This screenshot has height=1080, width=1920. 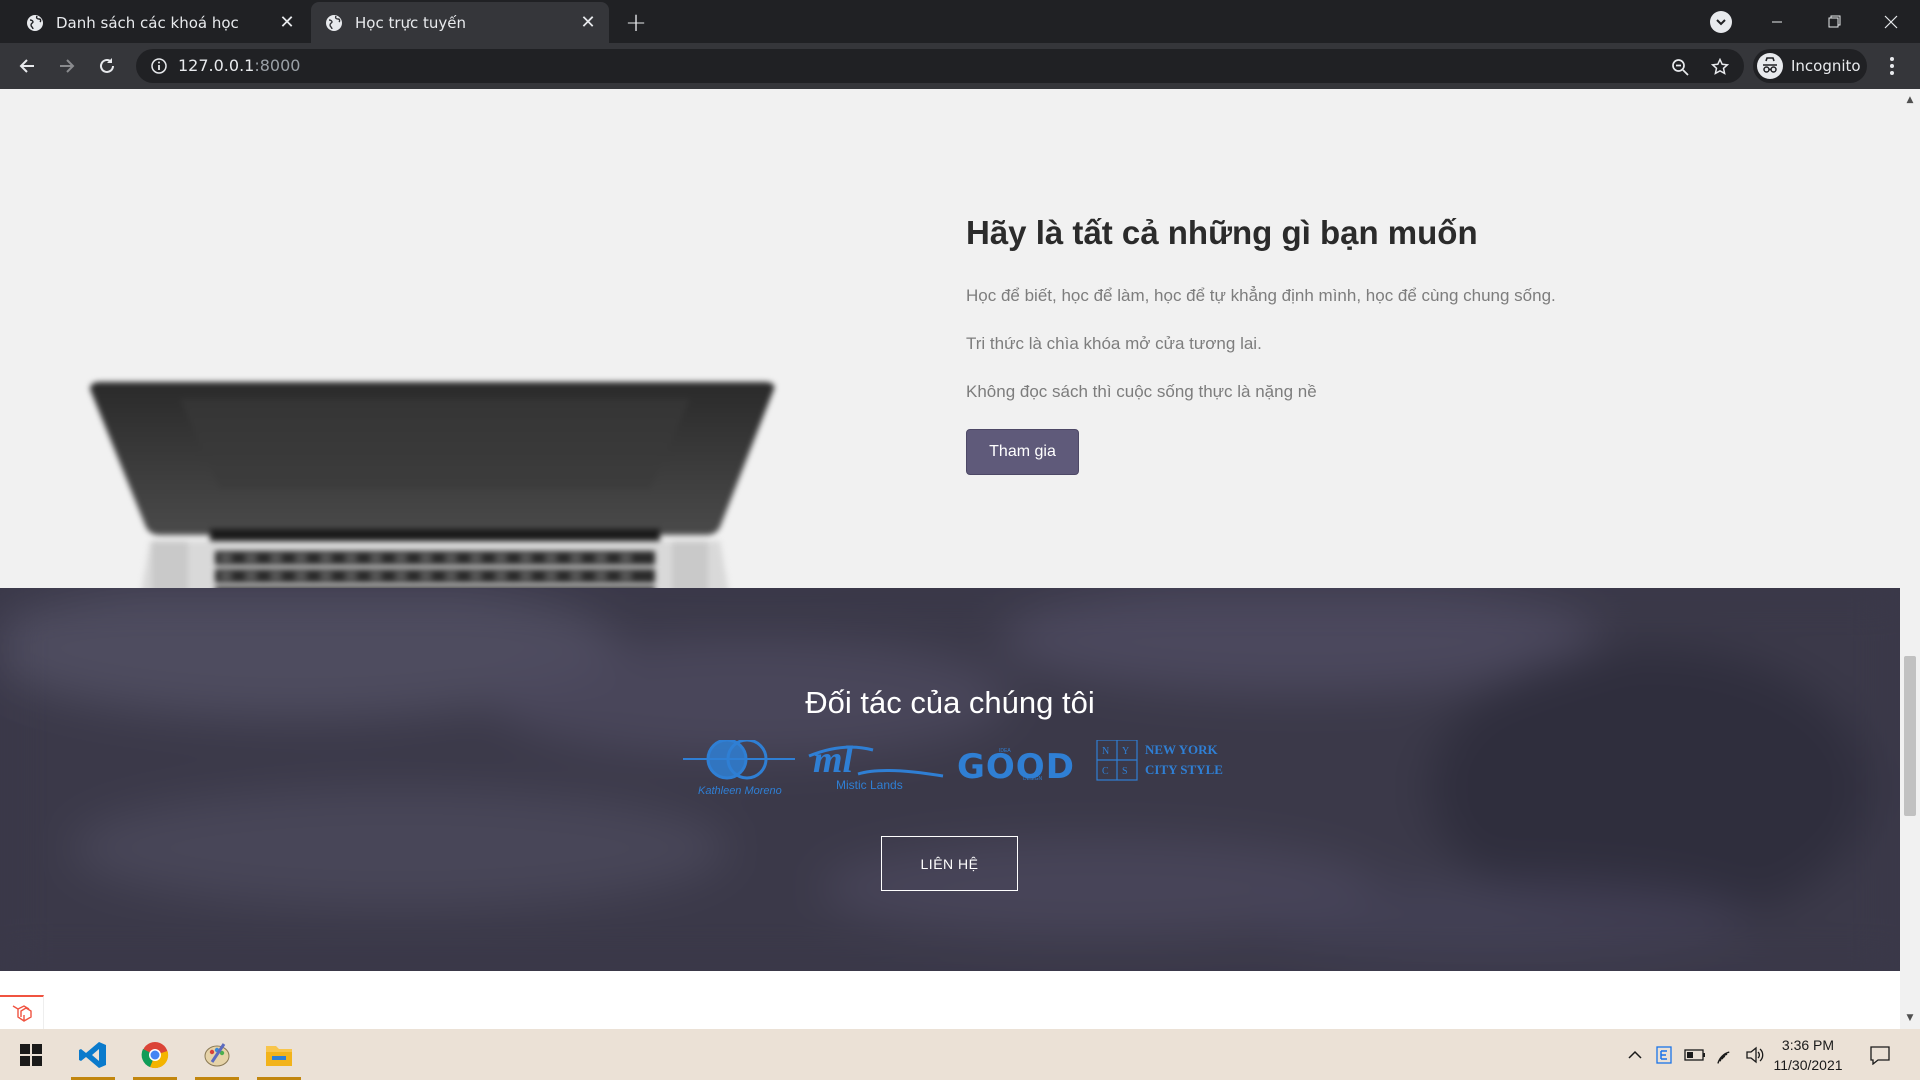 I want to click on notification-icon, so click(x=1880, y=1055).